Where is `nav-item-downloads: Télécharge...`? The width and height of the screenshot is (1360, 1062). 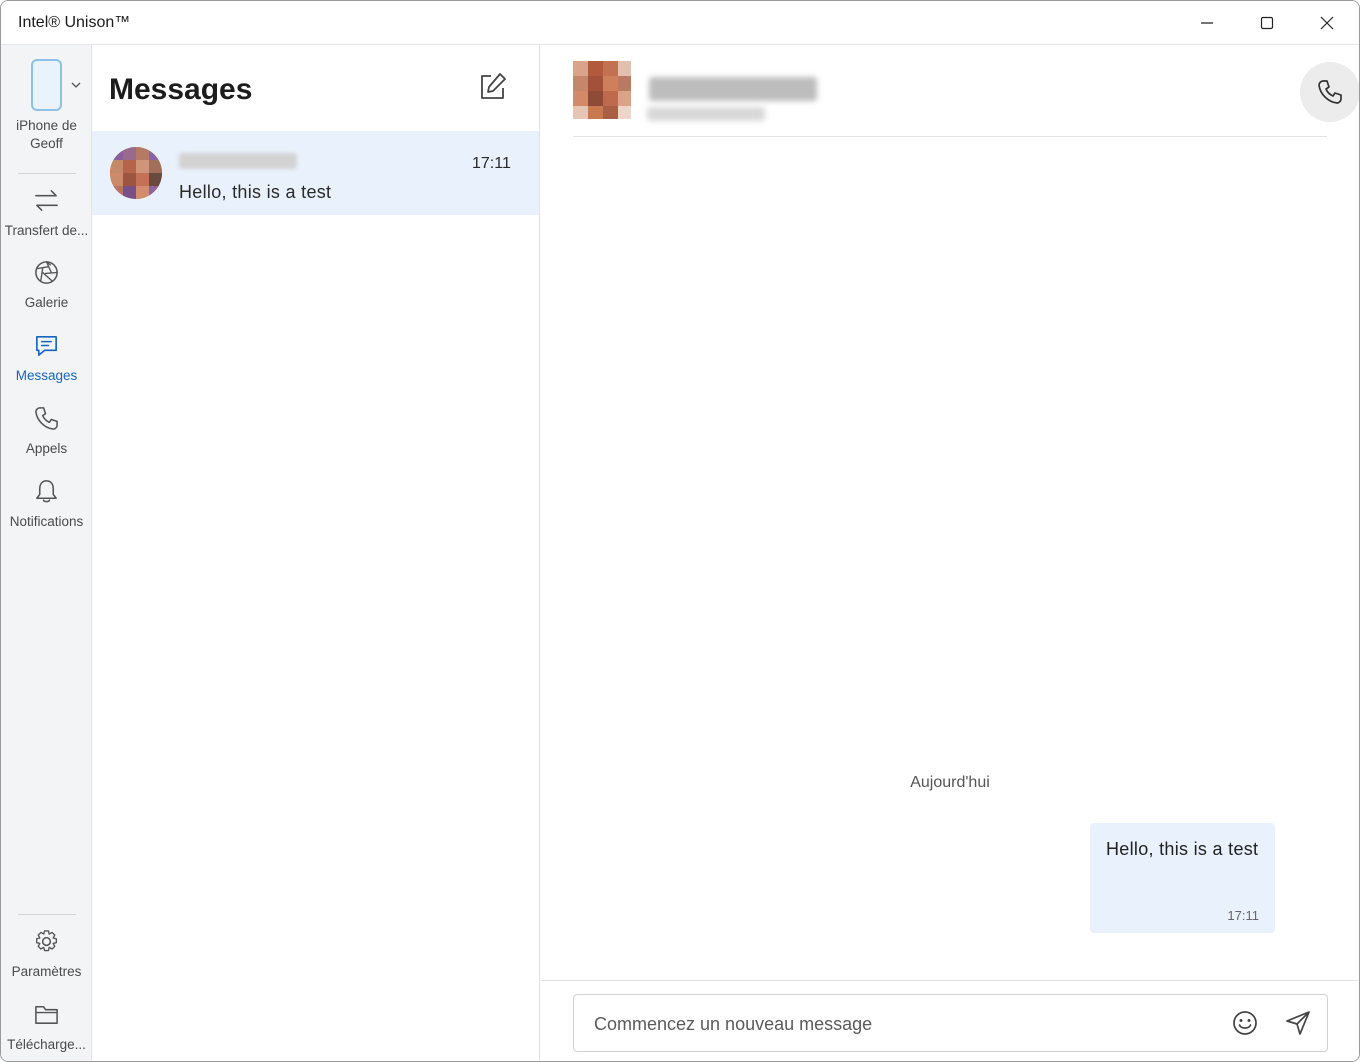
nav-item-downloads: Télécharge... is located at coordinates (46, 1031).